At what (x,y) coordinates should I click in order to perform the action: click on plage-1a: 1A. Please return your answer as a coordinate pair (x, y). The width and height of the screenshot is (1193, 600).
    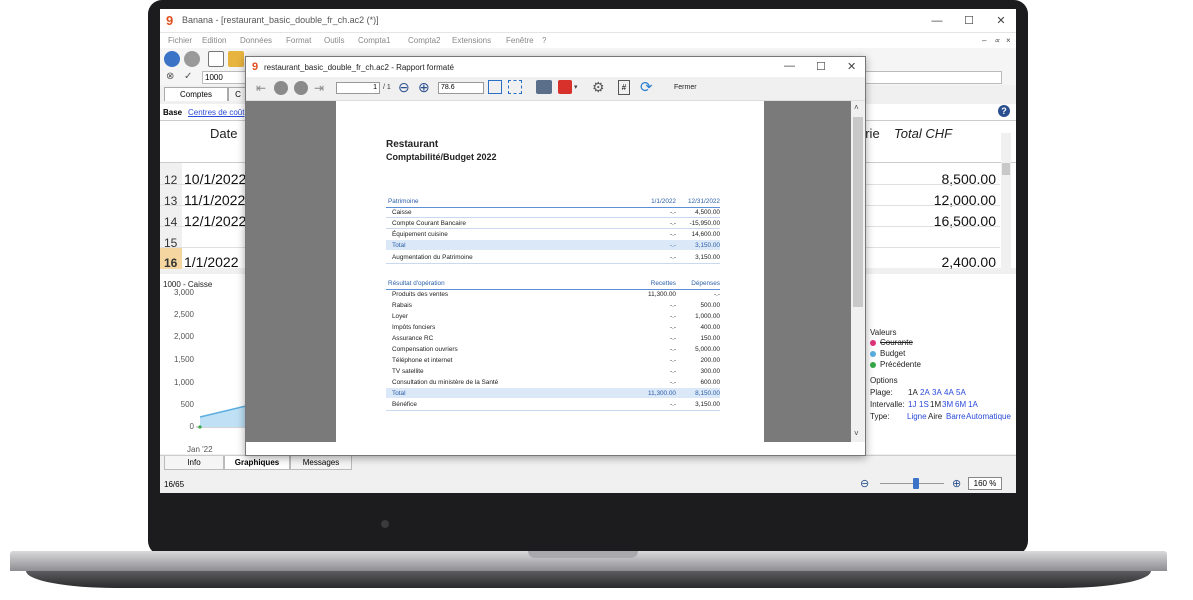
    Looking at the image, I should click on (913, 392).